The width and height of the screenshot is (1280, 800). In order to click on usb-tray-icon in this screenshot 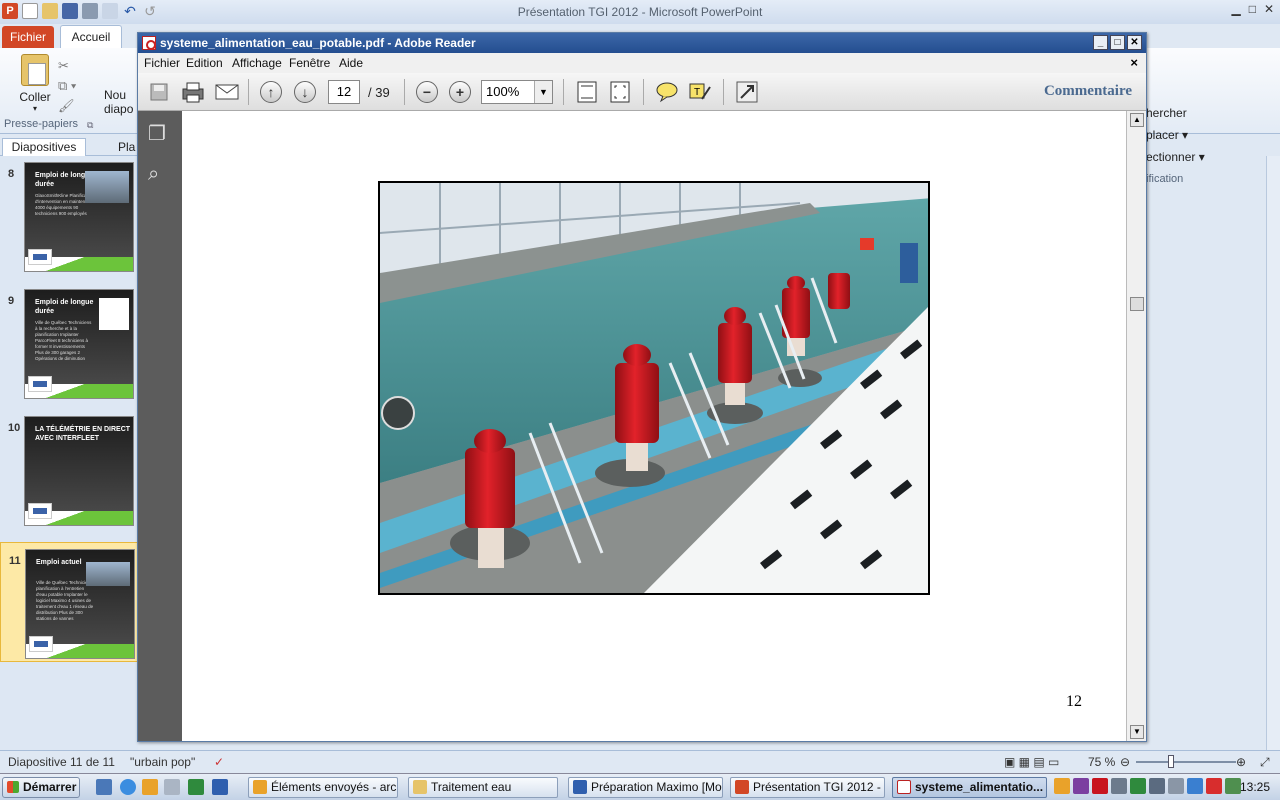, I will do `click(1157, 786)`.